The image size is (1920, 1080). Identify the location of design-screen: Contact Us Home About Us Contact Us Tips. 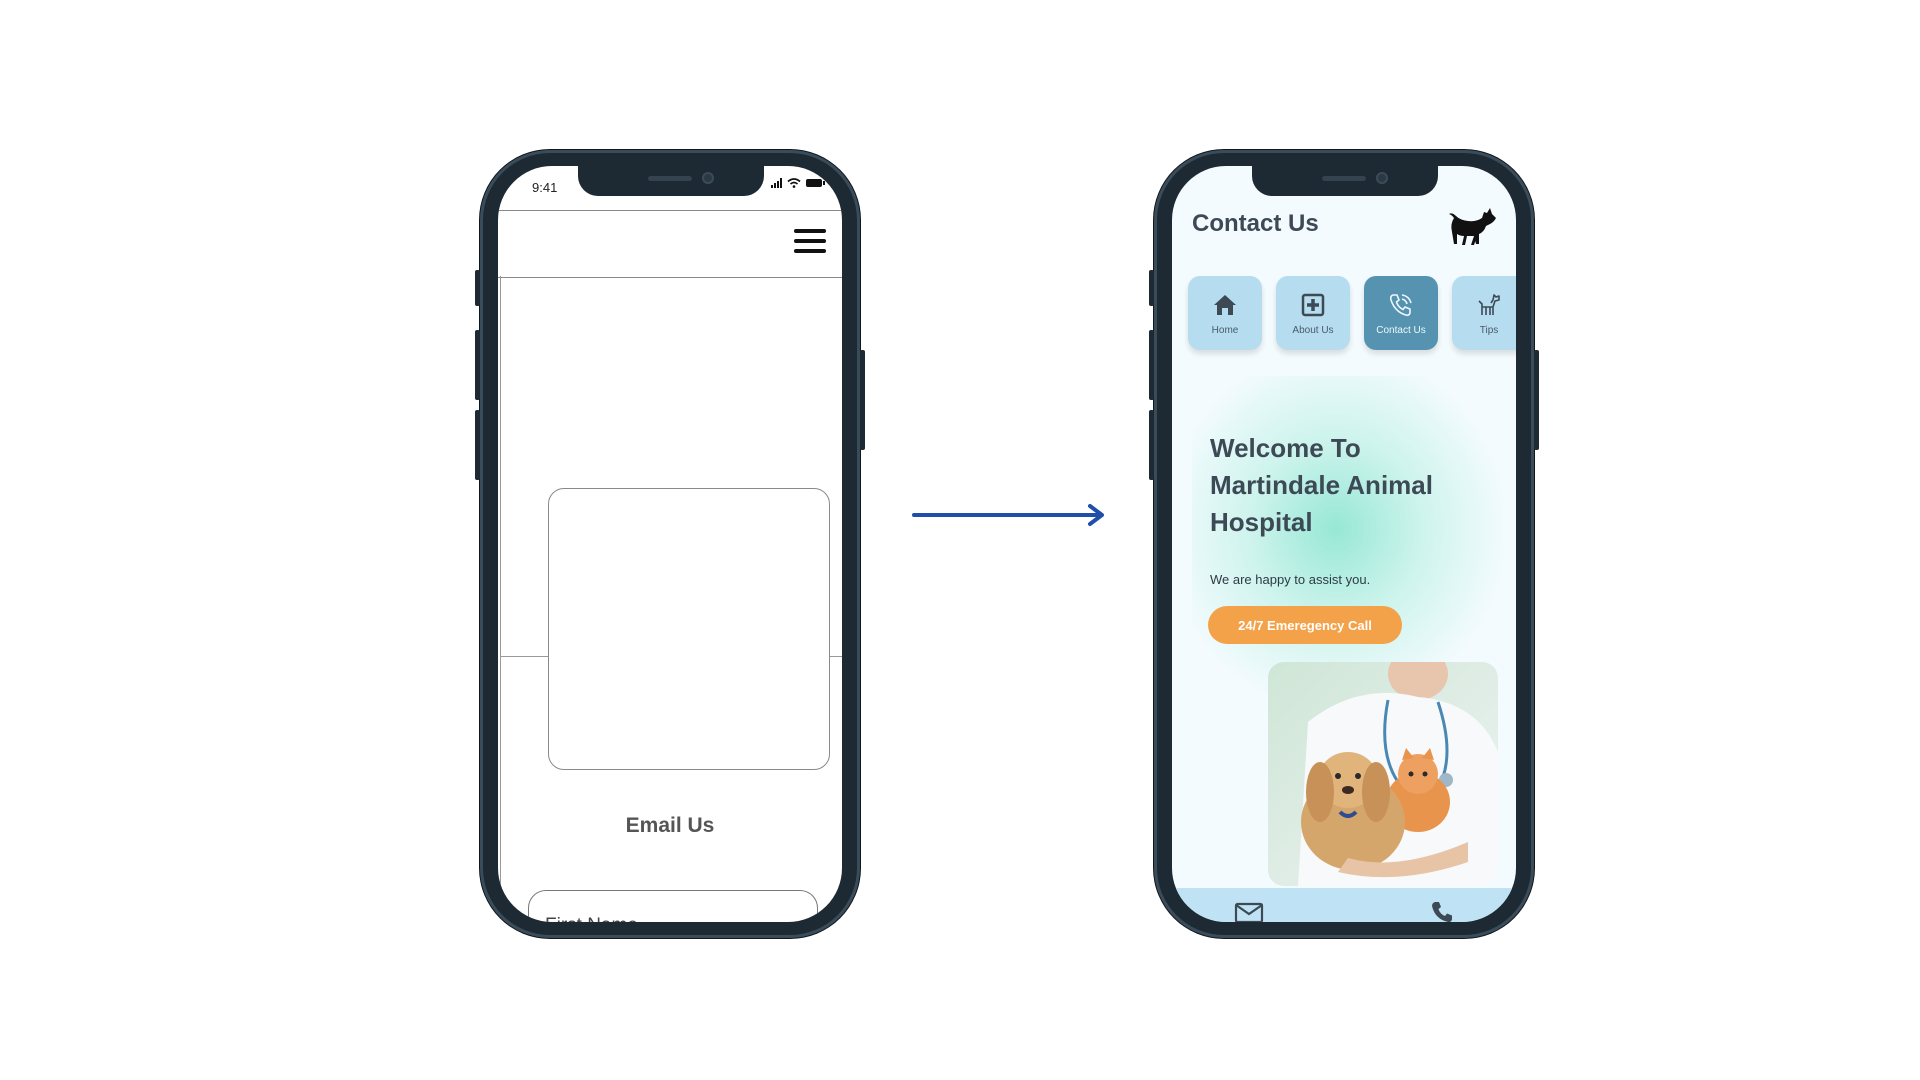
(1344, 544).